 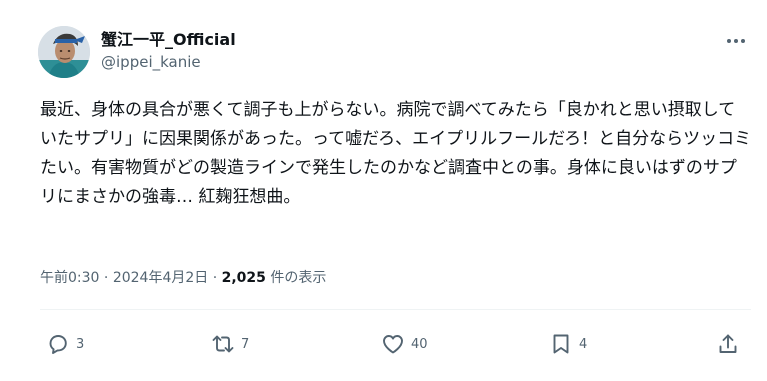 I want to click on tweet-meta: 午前0:30 · 2024年4月2日 · 2,025 件の表示, so click(x=183, y=278).